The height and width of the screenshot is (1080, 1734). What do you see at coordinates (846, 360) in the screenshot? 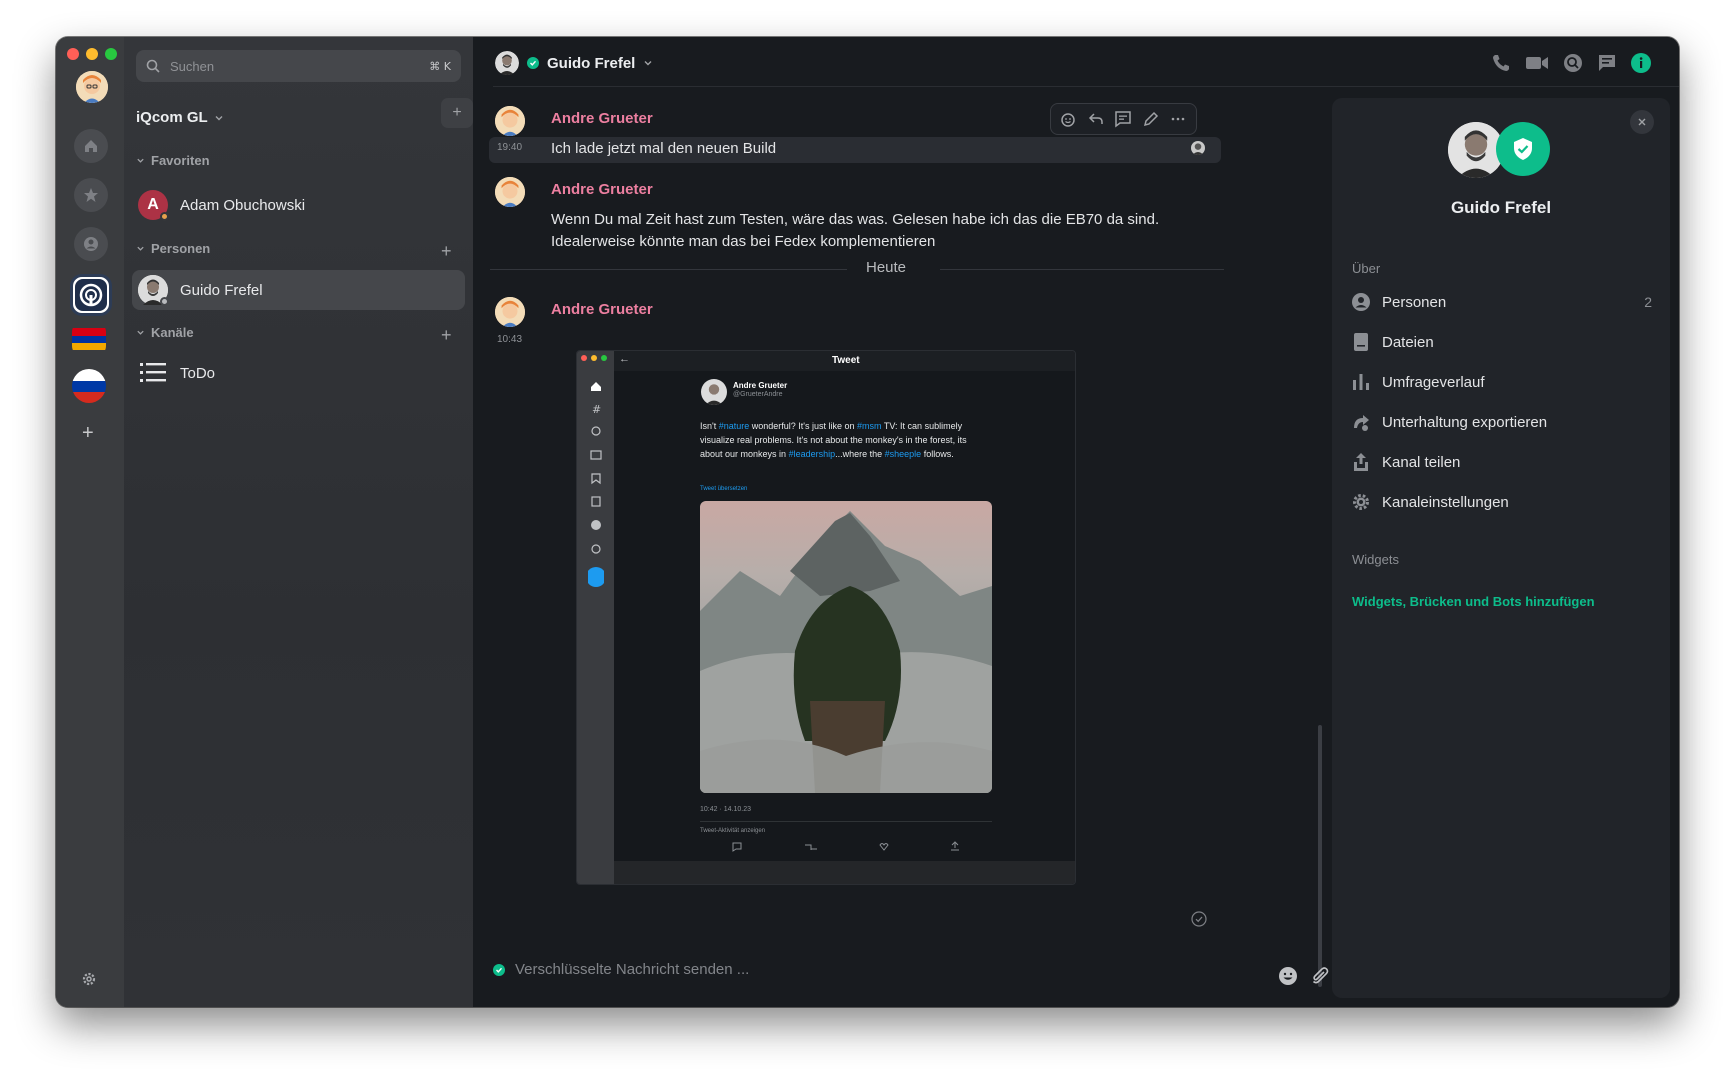
I see `tweet-window-title: Tweet` at bounding box center [846, 360].